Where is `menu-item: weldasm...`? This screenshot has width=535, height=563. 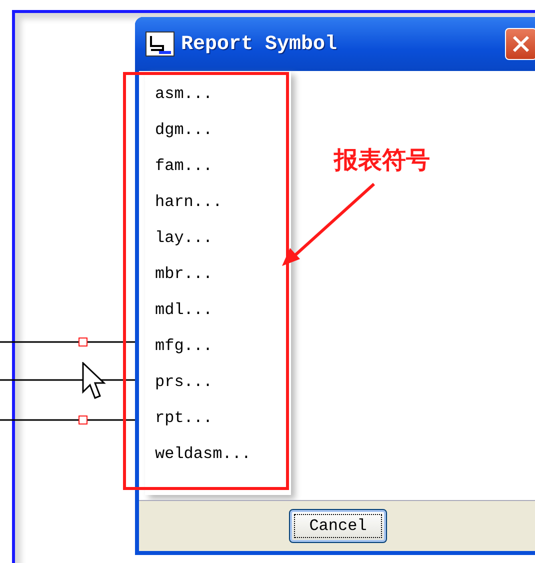 menu-item: weldasm... is located at coordinates (218, 463).